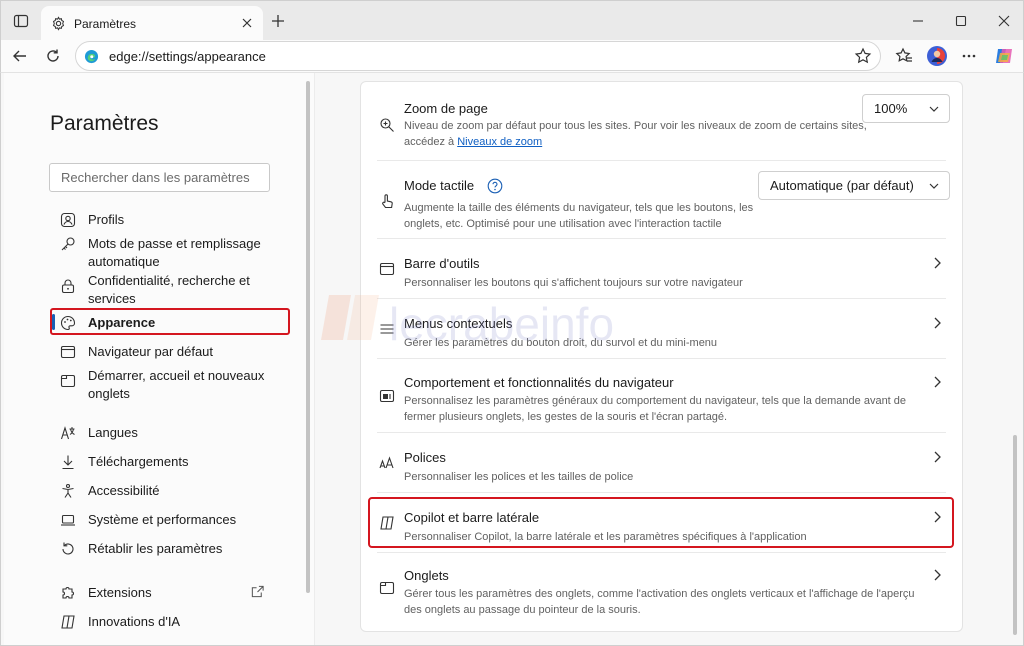 The height and width of the screenshot is (646, 1024). What do you see at coordinates (308, 337) in the screenshot?
I see `sidebar-scrollbar` at bounding box center [308, 337].